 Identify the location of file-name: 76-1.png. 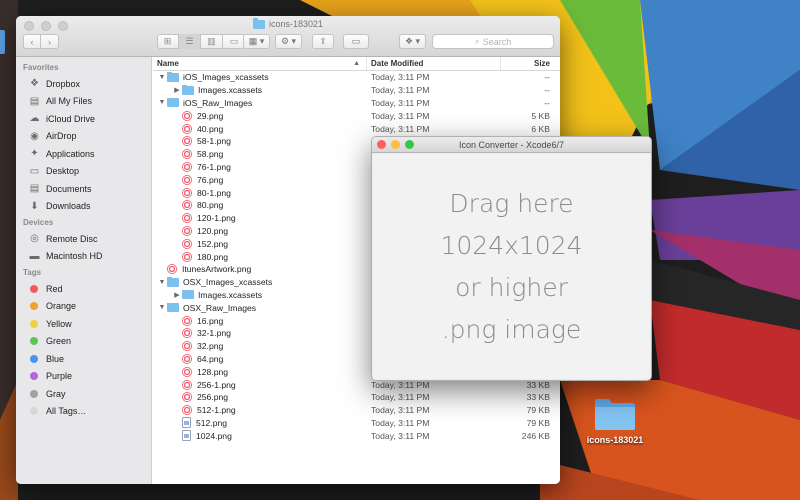
(214, 166).